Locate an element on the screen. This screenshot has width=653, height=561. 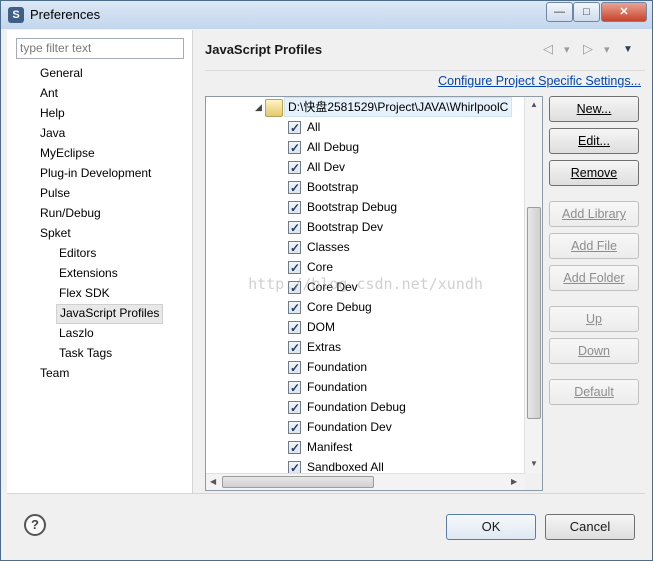
add-folder-button: Add Folder is located at coordinates (594, 278).